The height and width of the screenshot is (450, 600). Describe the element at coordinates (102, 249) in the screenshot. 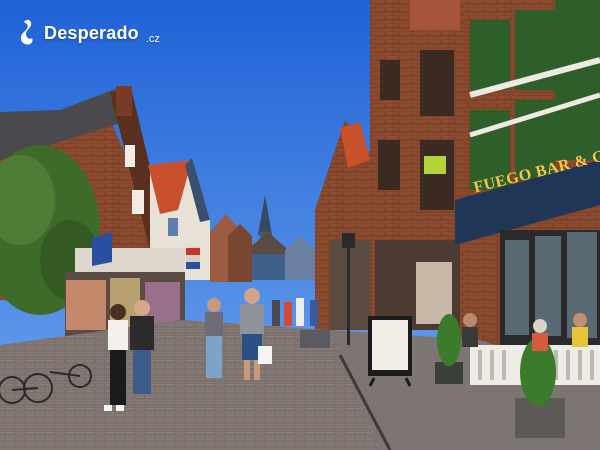

I see `flag-blue` at that location.